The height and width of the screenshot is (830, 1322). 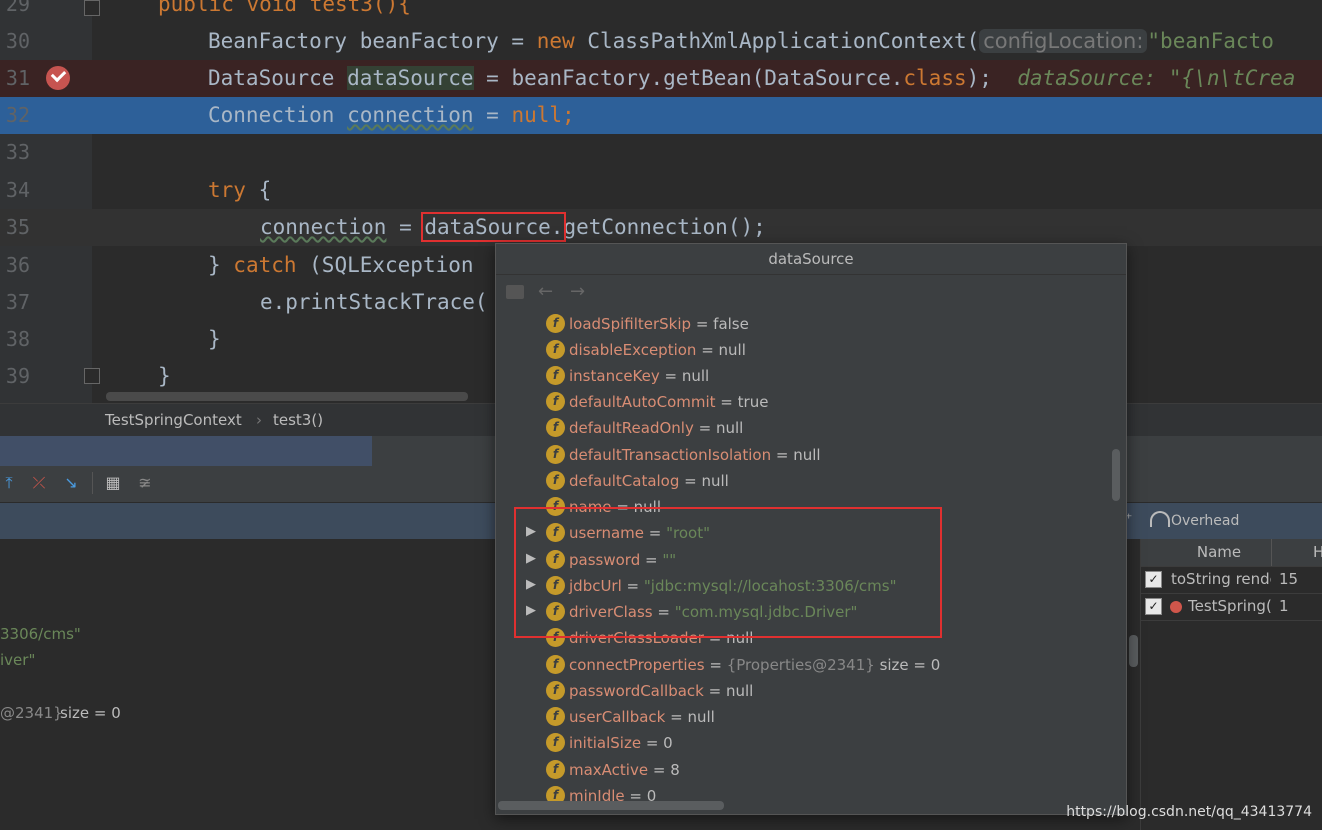 I want to click on field-row: f defaultAutoCommit = true, so click(x=803, y=402).